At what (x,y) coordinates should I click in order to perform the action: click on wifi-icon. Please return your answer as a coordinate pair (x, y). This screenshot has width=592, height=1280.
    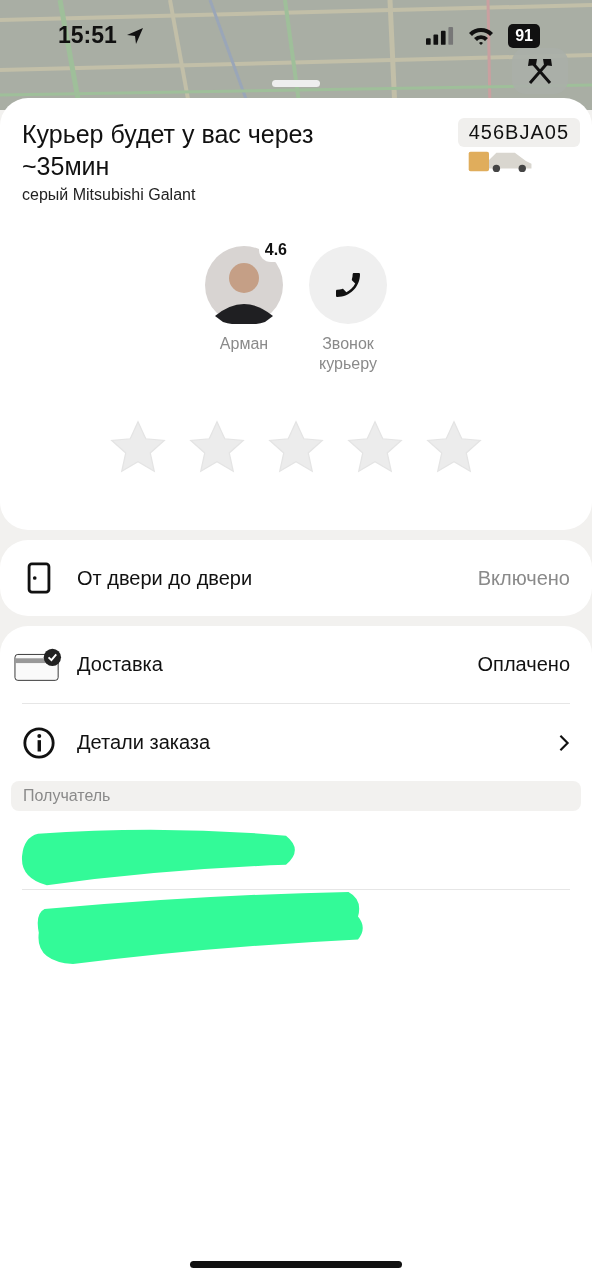
    Looking at the image, I should click on (481, 35).